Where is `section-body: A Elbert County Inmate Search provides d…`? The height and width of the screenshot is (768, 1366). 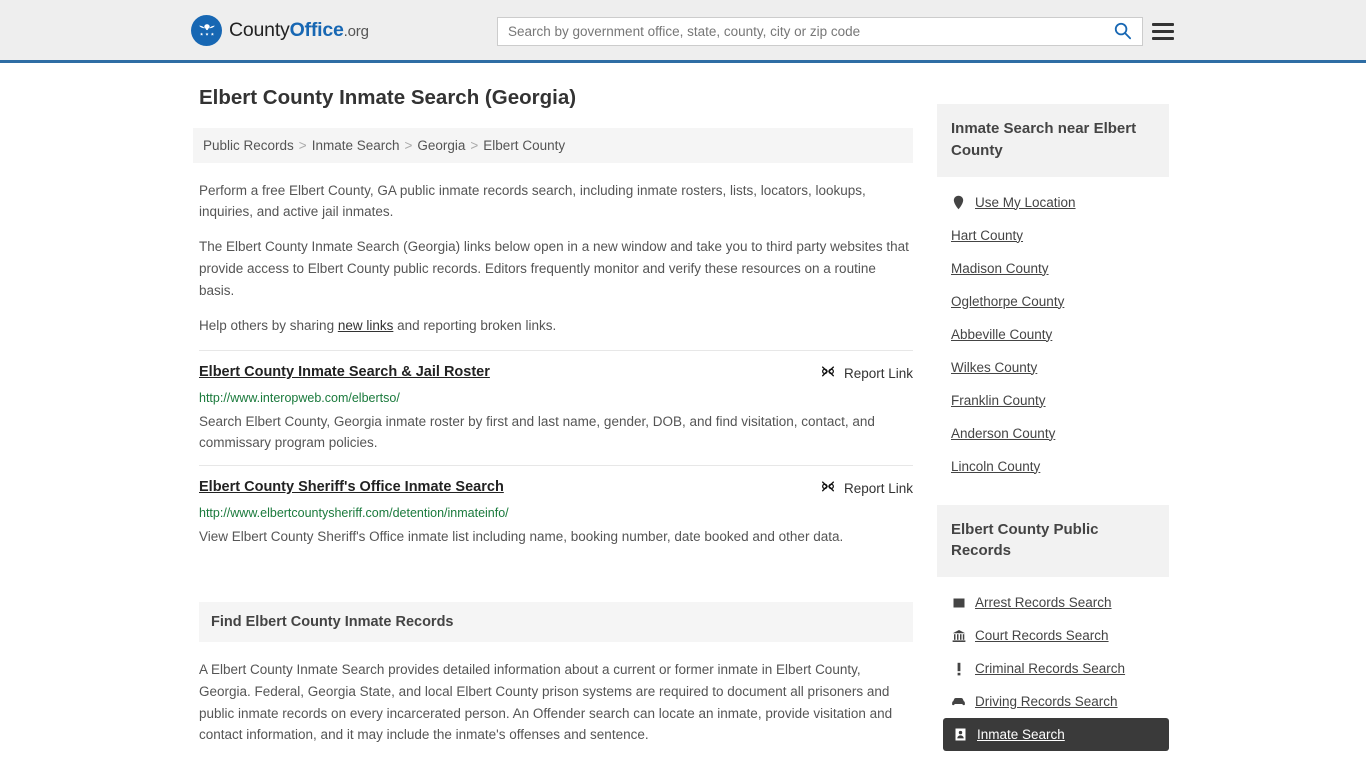 section-body: A Elbert County Inmate Search provides d… is located at coordinates (553, 713).